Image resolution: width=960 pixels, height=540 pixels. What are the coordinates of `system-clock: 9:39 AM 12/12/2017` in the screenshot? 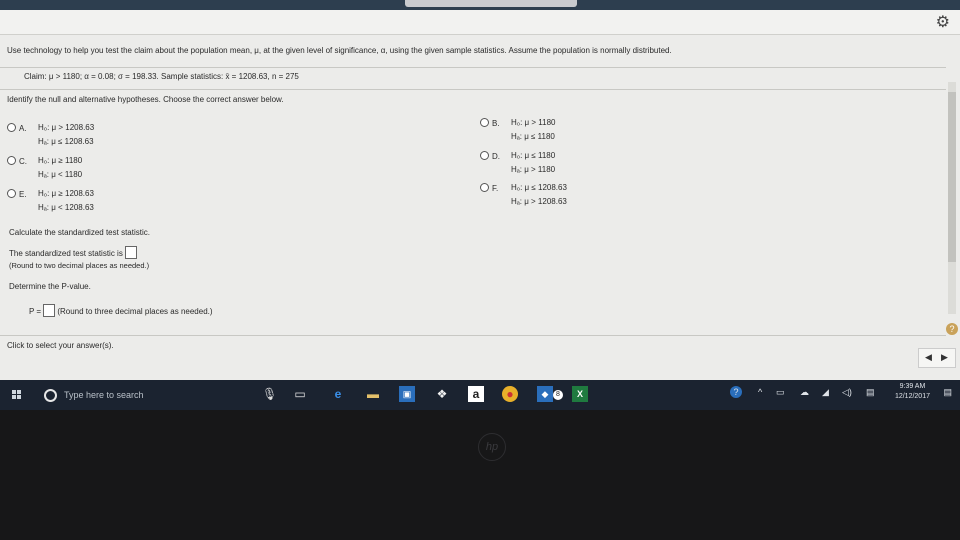 It's located at (912, 392).